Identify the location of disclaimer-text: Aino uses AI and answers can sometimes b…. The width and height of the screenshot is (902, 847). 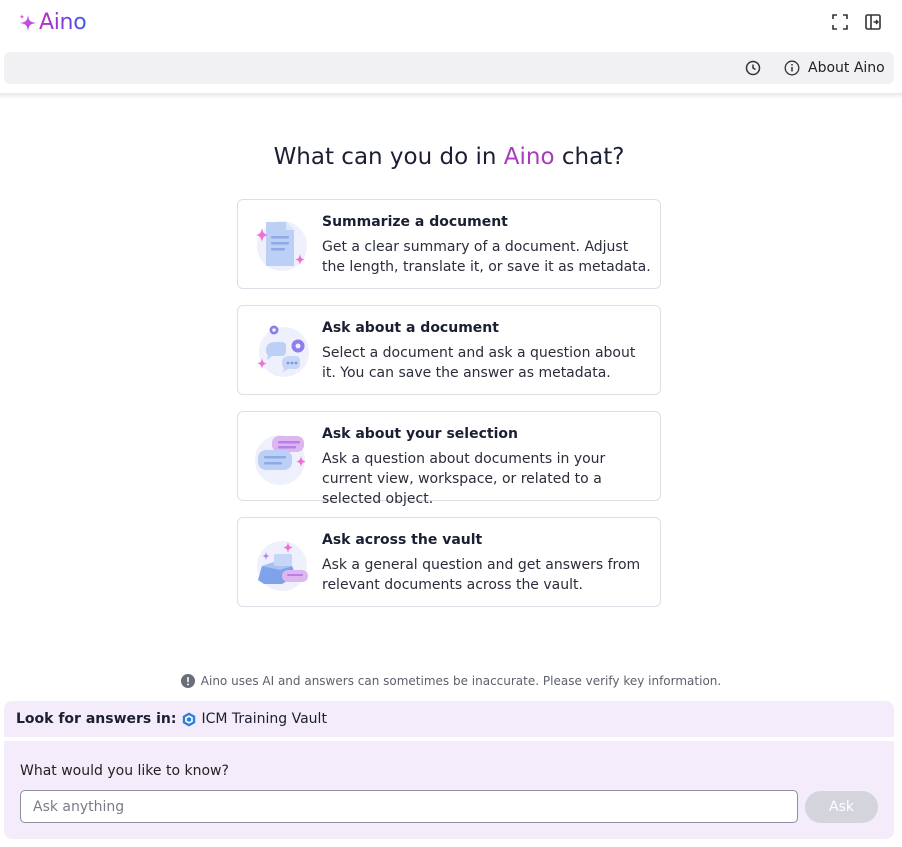
(461, 681).